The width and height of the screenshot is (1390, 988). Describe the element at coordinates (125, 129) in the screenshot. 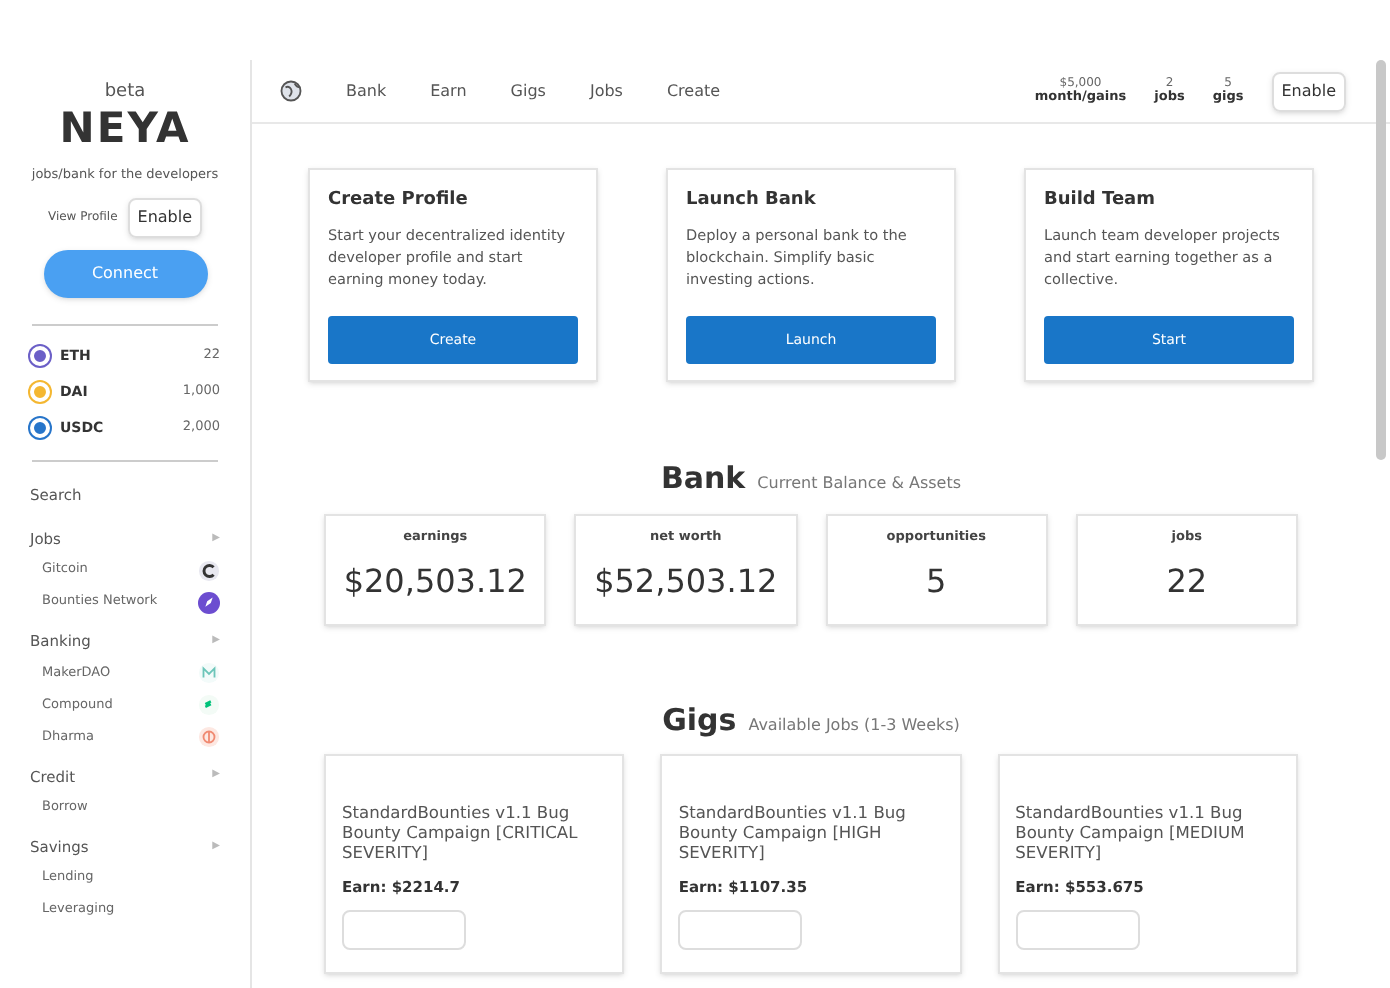

I see `logo: NEYA` at that location.